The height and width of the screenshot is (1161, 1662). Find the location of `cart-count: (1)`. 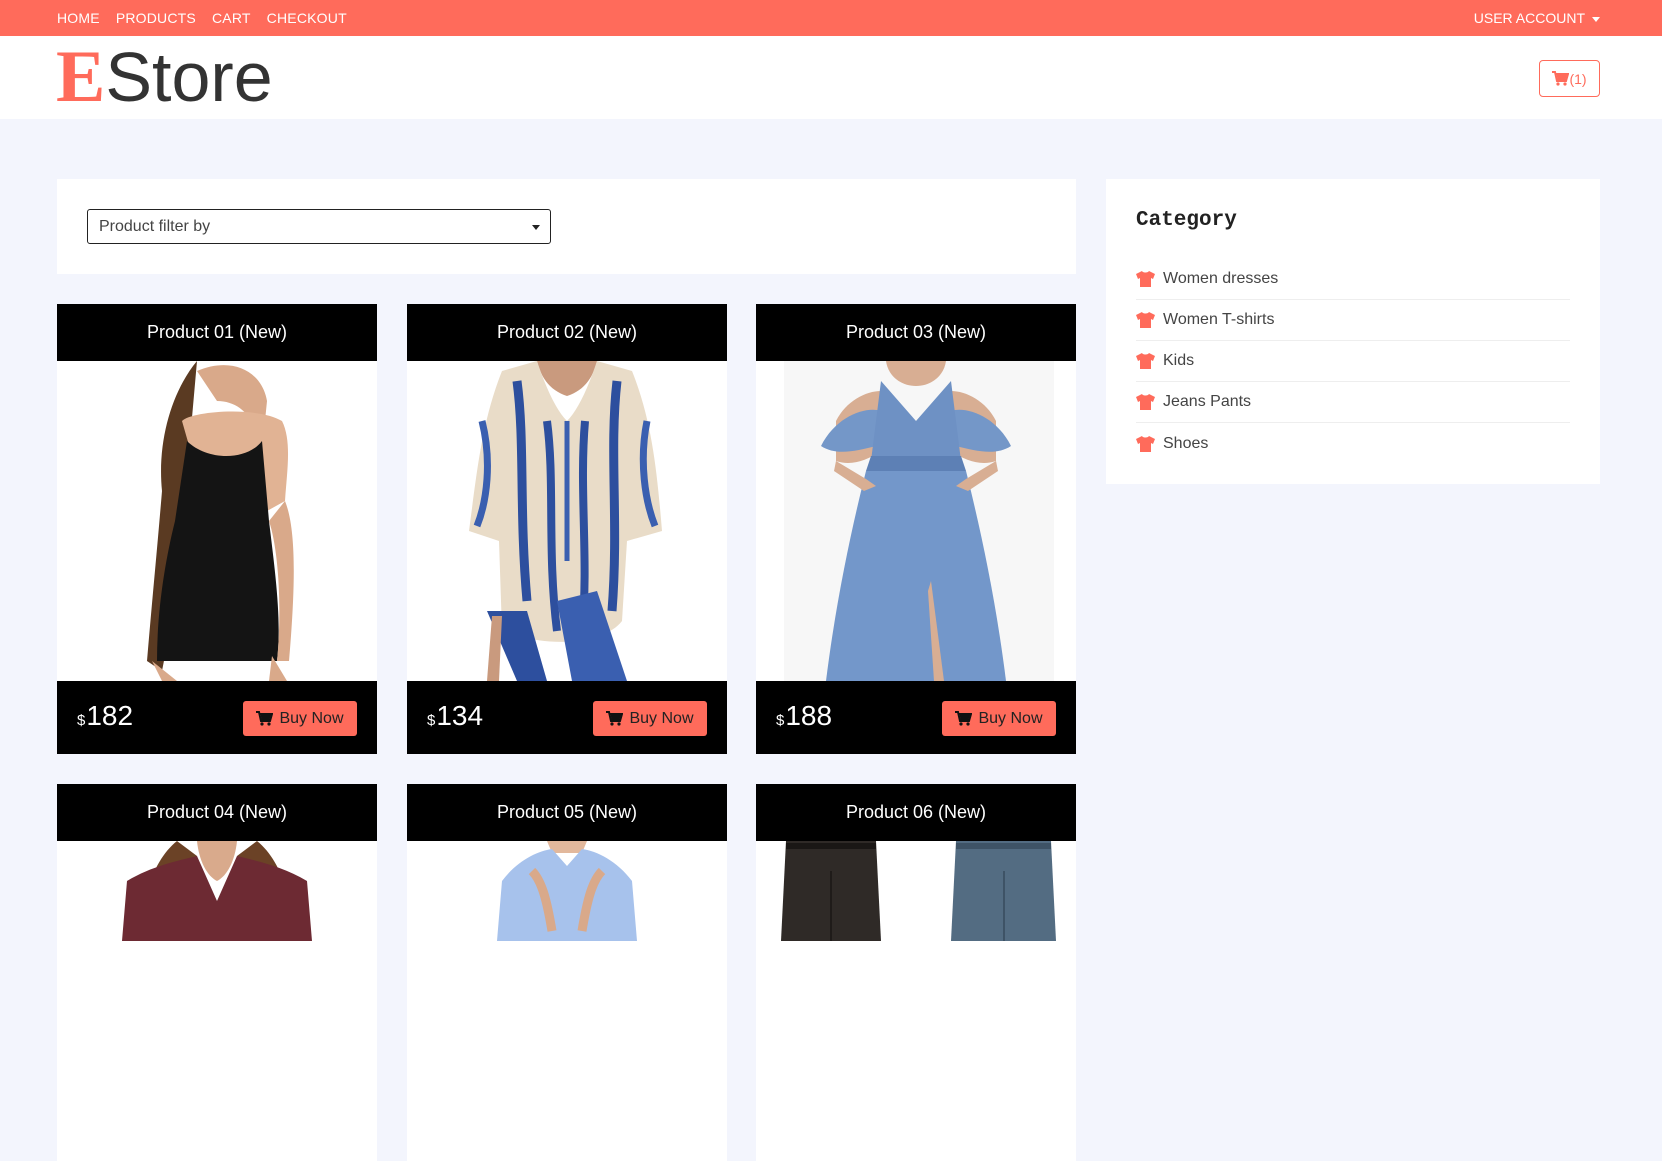

cart-count: (1) is located at coordinates (1578, 78).